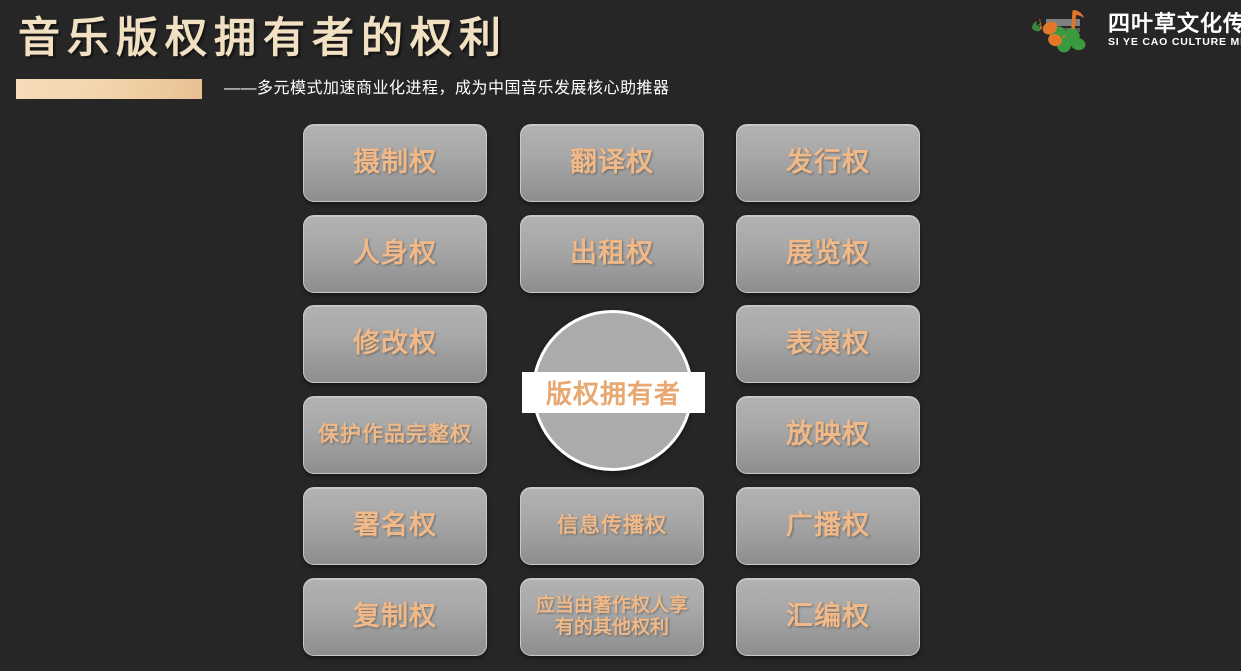  Describe the element at coordinates (828, 617) in the screenshot. I see `tile-hui-bian-quan: 汇编权` at that location.